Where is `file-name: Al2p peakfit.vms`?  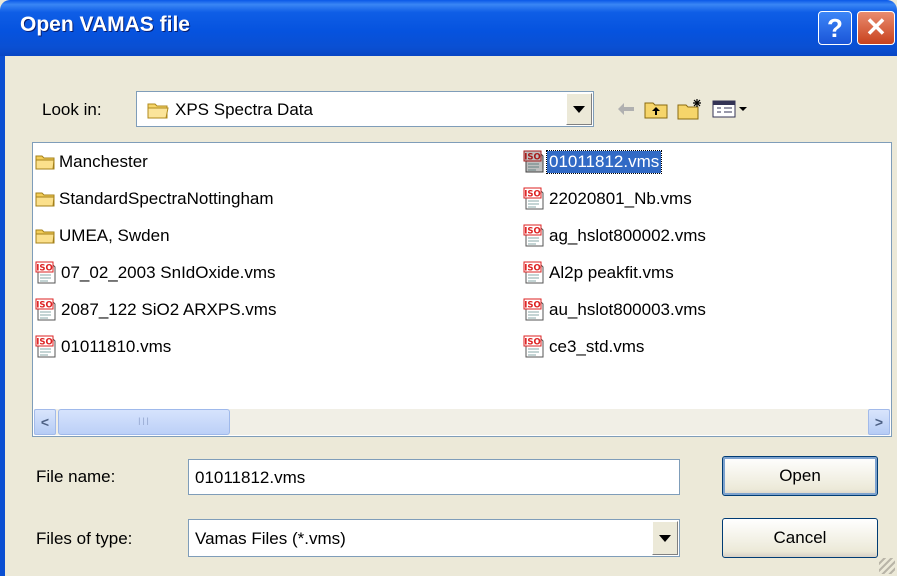 file-name: Al2p peakfit.vms is located at coordinates (611, 272).